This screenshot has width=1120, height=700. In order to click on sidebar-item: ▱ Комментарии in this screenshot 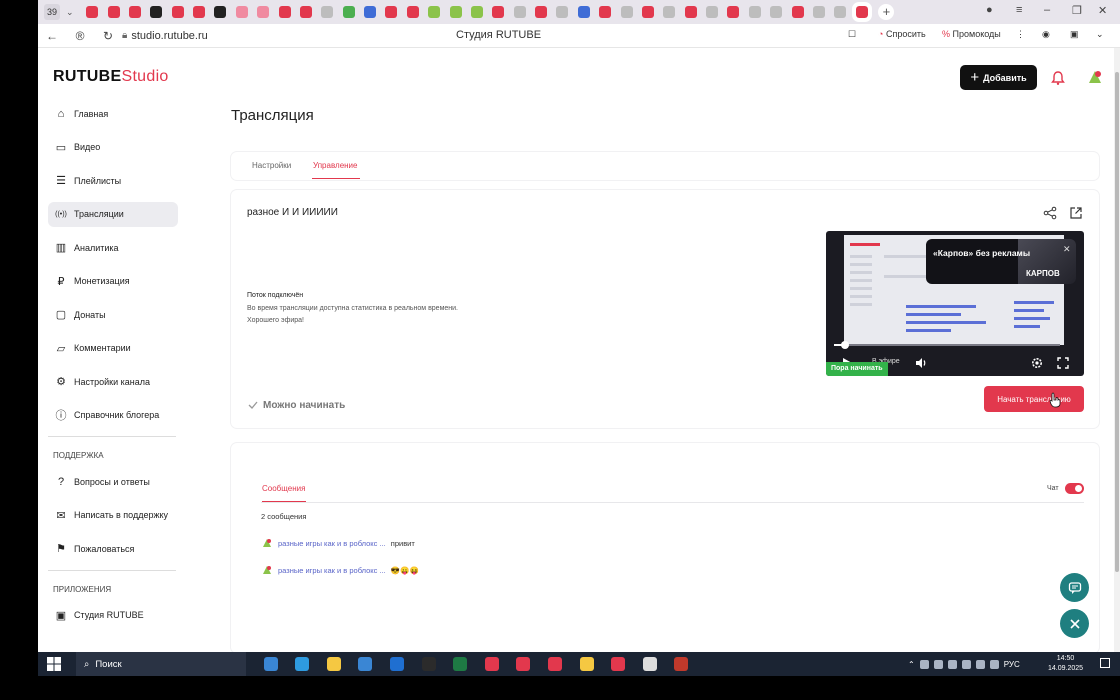, I will do `click(113, 348)`.